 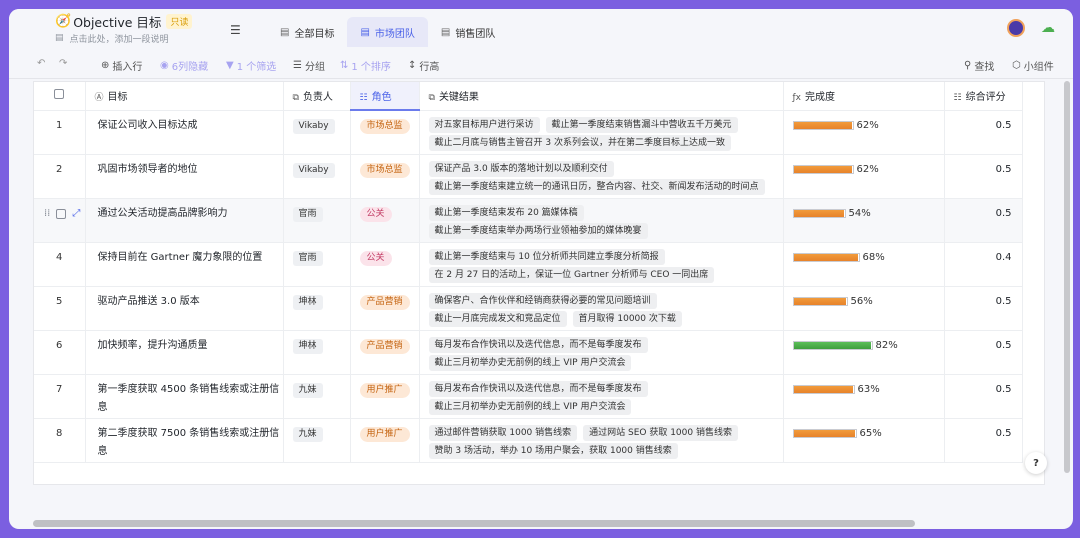 I want to click on row-number-cell: 1, so click(x=60, y=132).